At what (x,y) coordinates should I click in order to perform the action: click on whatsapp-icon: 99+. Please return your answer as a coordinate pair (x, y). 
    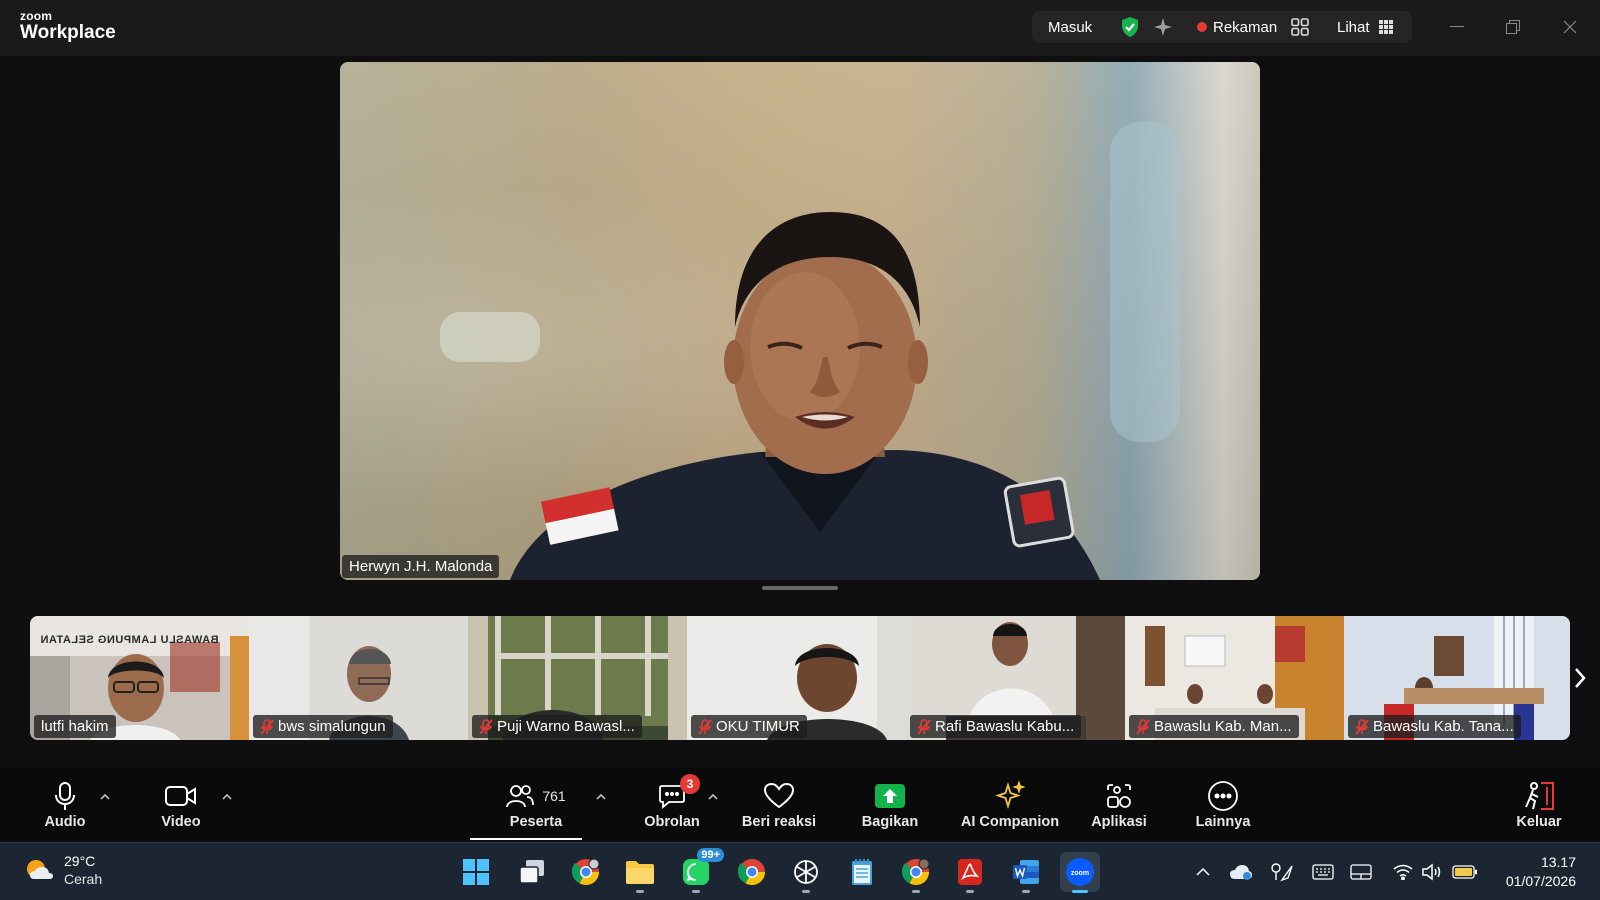
    Looking at the image, I should click on (700, 870).